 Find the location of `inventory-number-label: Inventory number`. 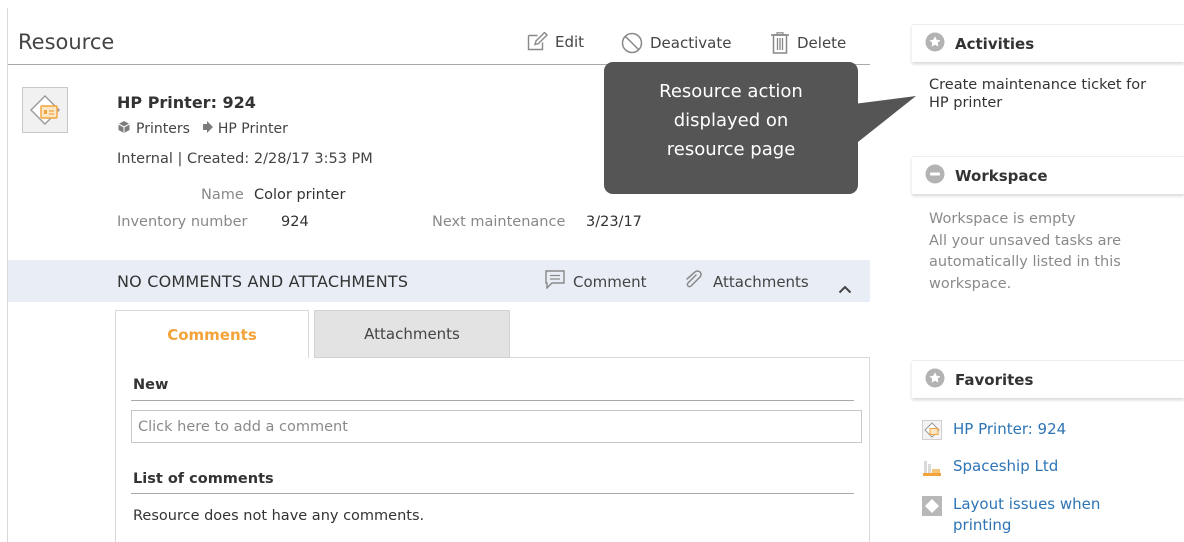

inventory-number-label: Inventory number is located at coordinates (182, 222).